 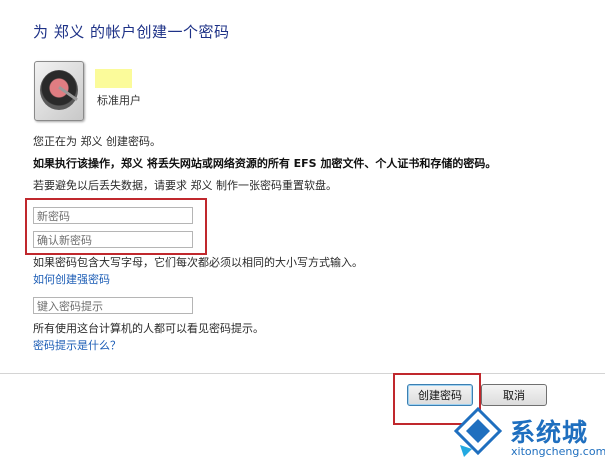 I want to click on avatar, so click(x=59, y=91).